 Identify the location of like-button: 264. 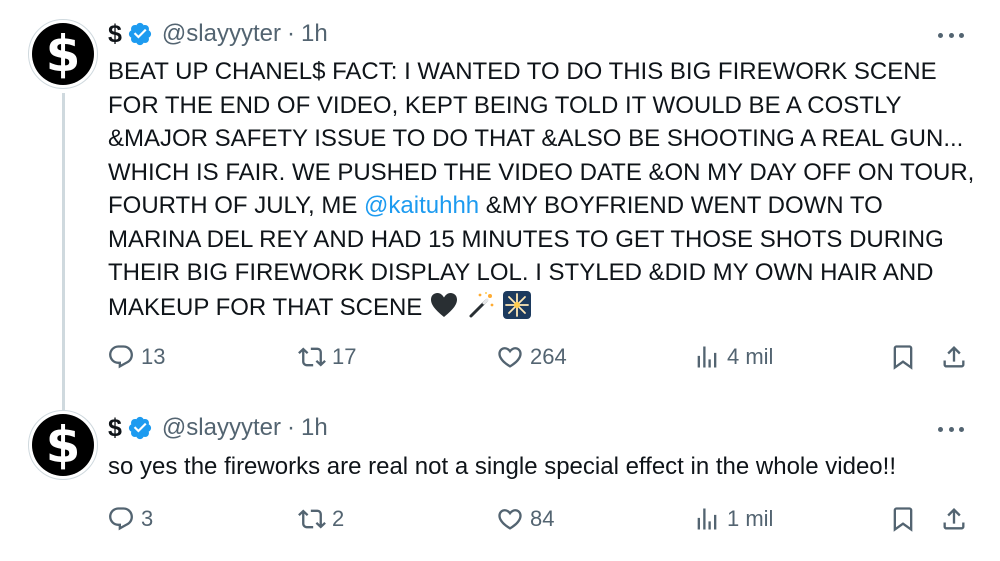
(531, 357).